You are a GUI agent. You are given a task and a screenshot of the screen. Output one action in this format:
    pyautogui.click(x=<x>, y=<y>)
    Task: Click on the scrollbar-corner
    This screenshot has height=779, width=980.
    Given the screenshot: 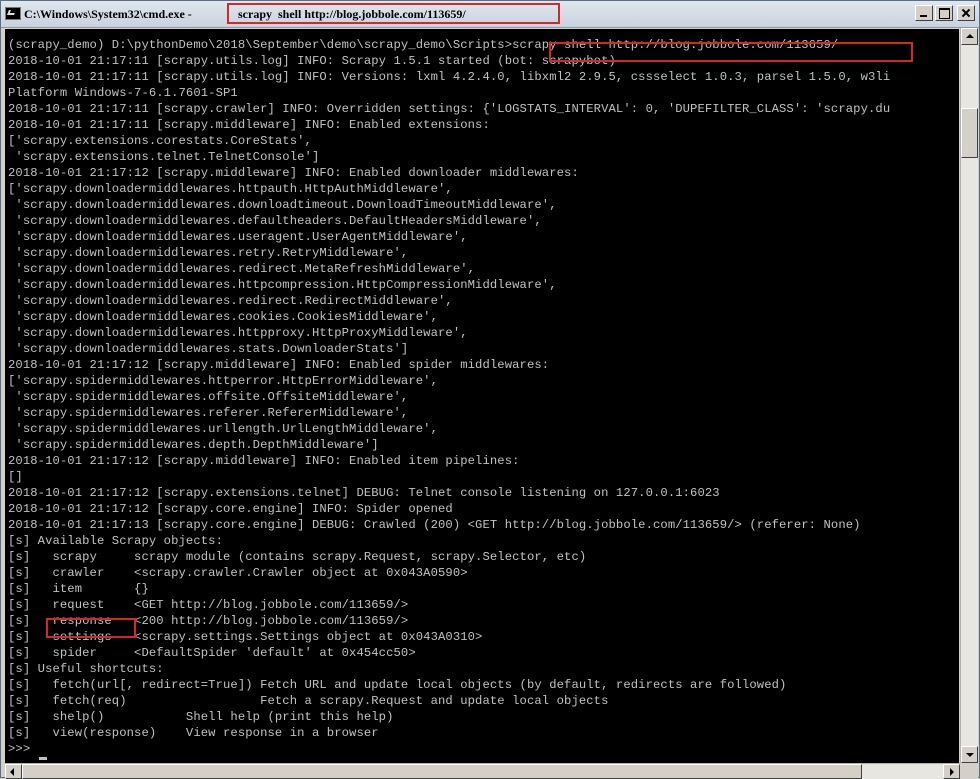 What is the action you would take?
    pyautogui.click(x=969, y=770)
    